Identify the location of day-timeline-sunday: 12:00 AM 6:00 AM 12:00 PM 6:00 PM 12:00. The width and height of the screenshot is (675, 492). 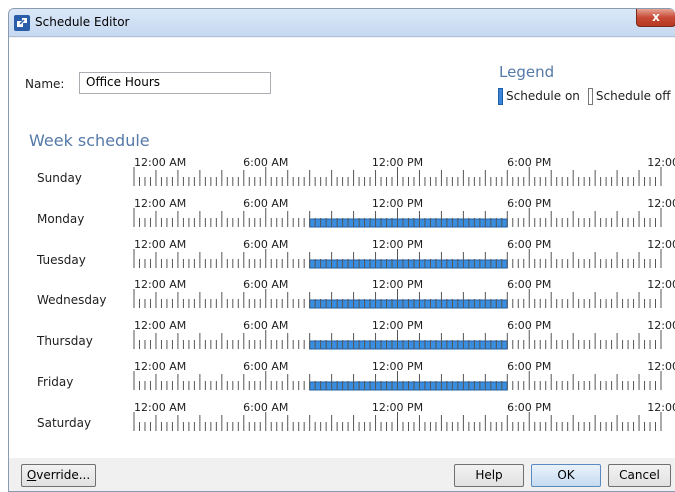
(342, 172).